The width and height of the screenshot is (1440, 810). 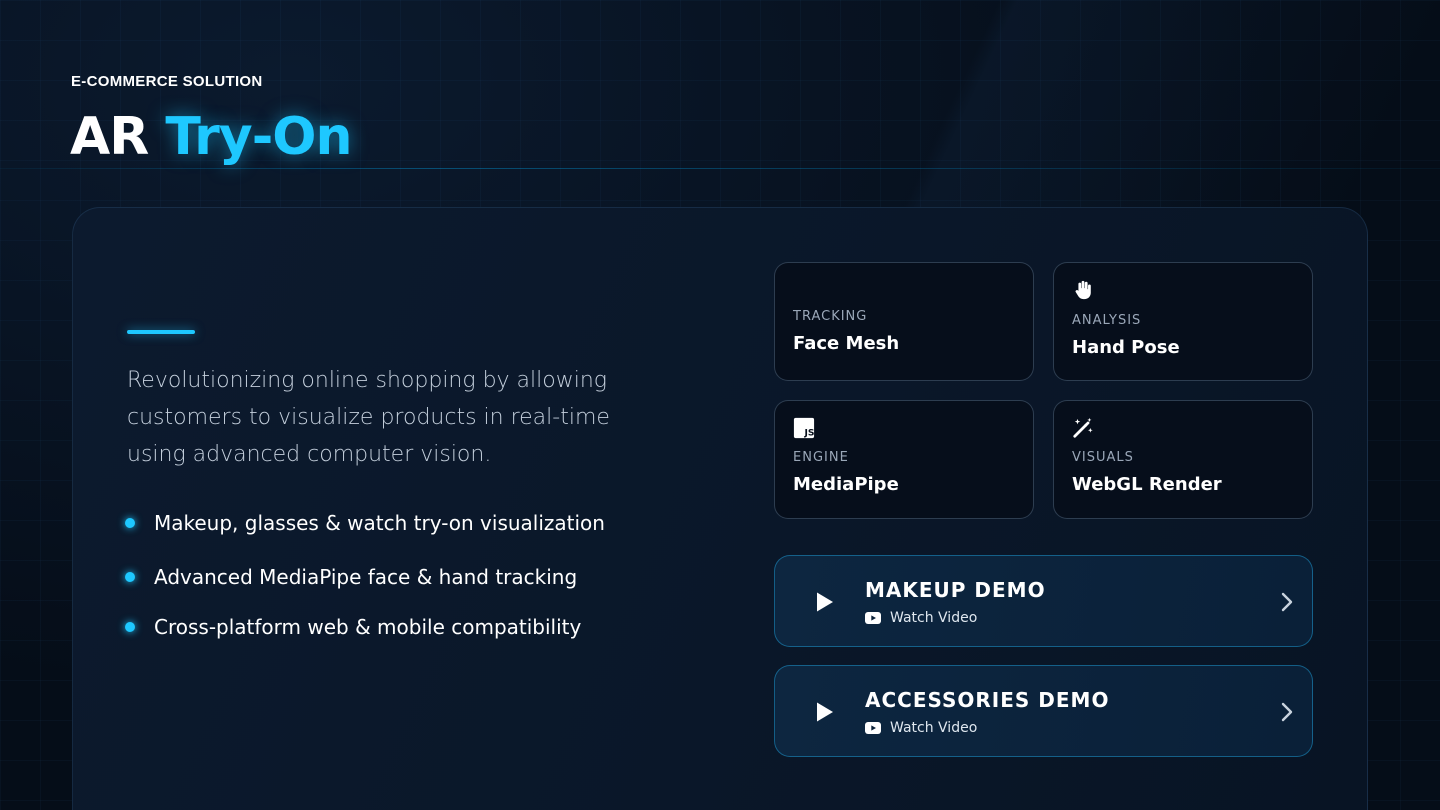 I want to click on tile-value: Face Mesh, so click(x=846, y=343).